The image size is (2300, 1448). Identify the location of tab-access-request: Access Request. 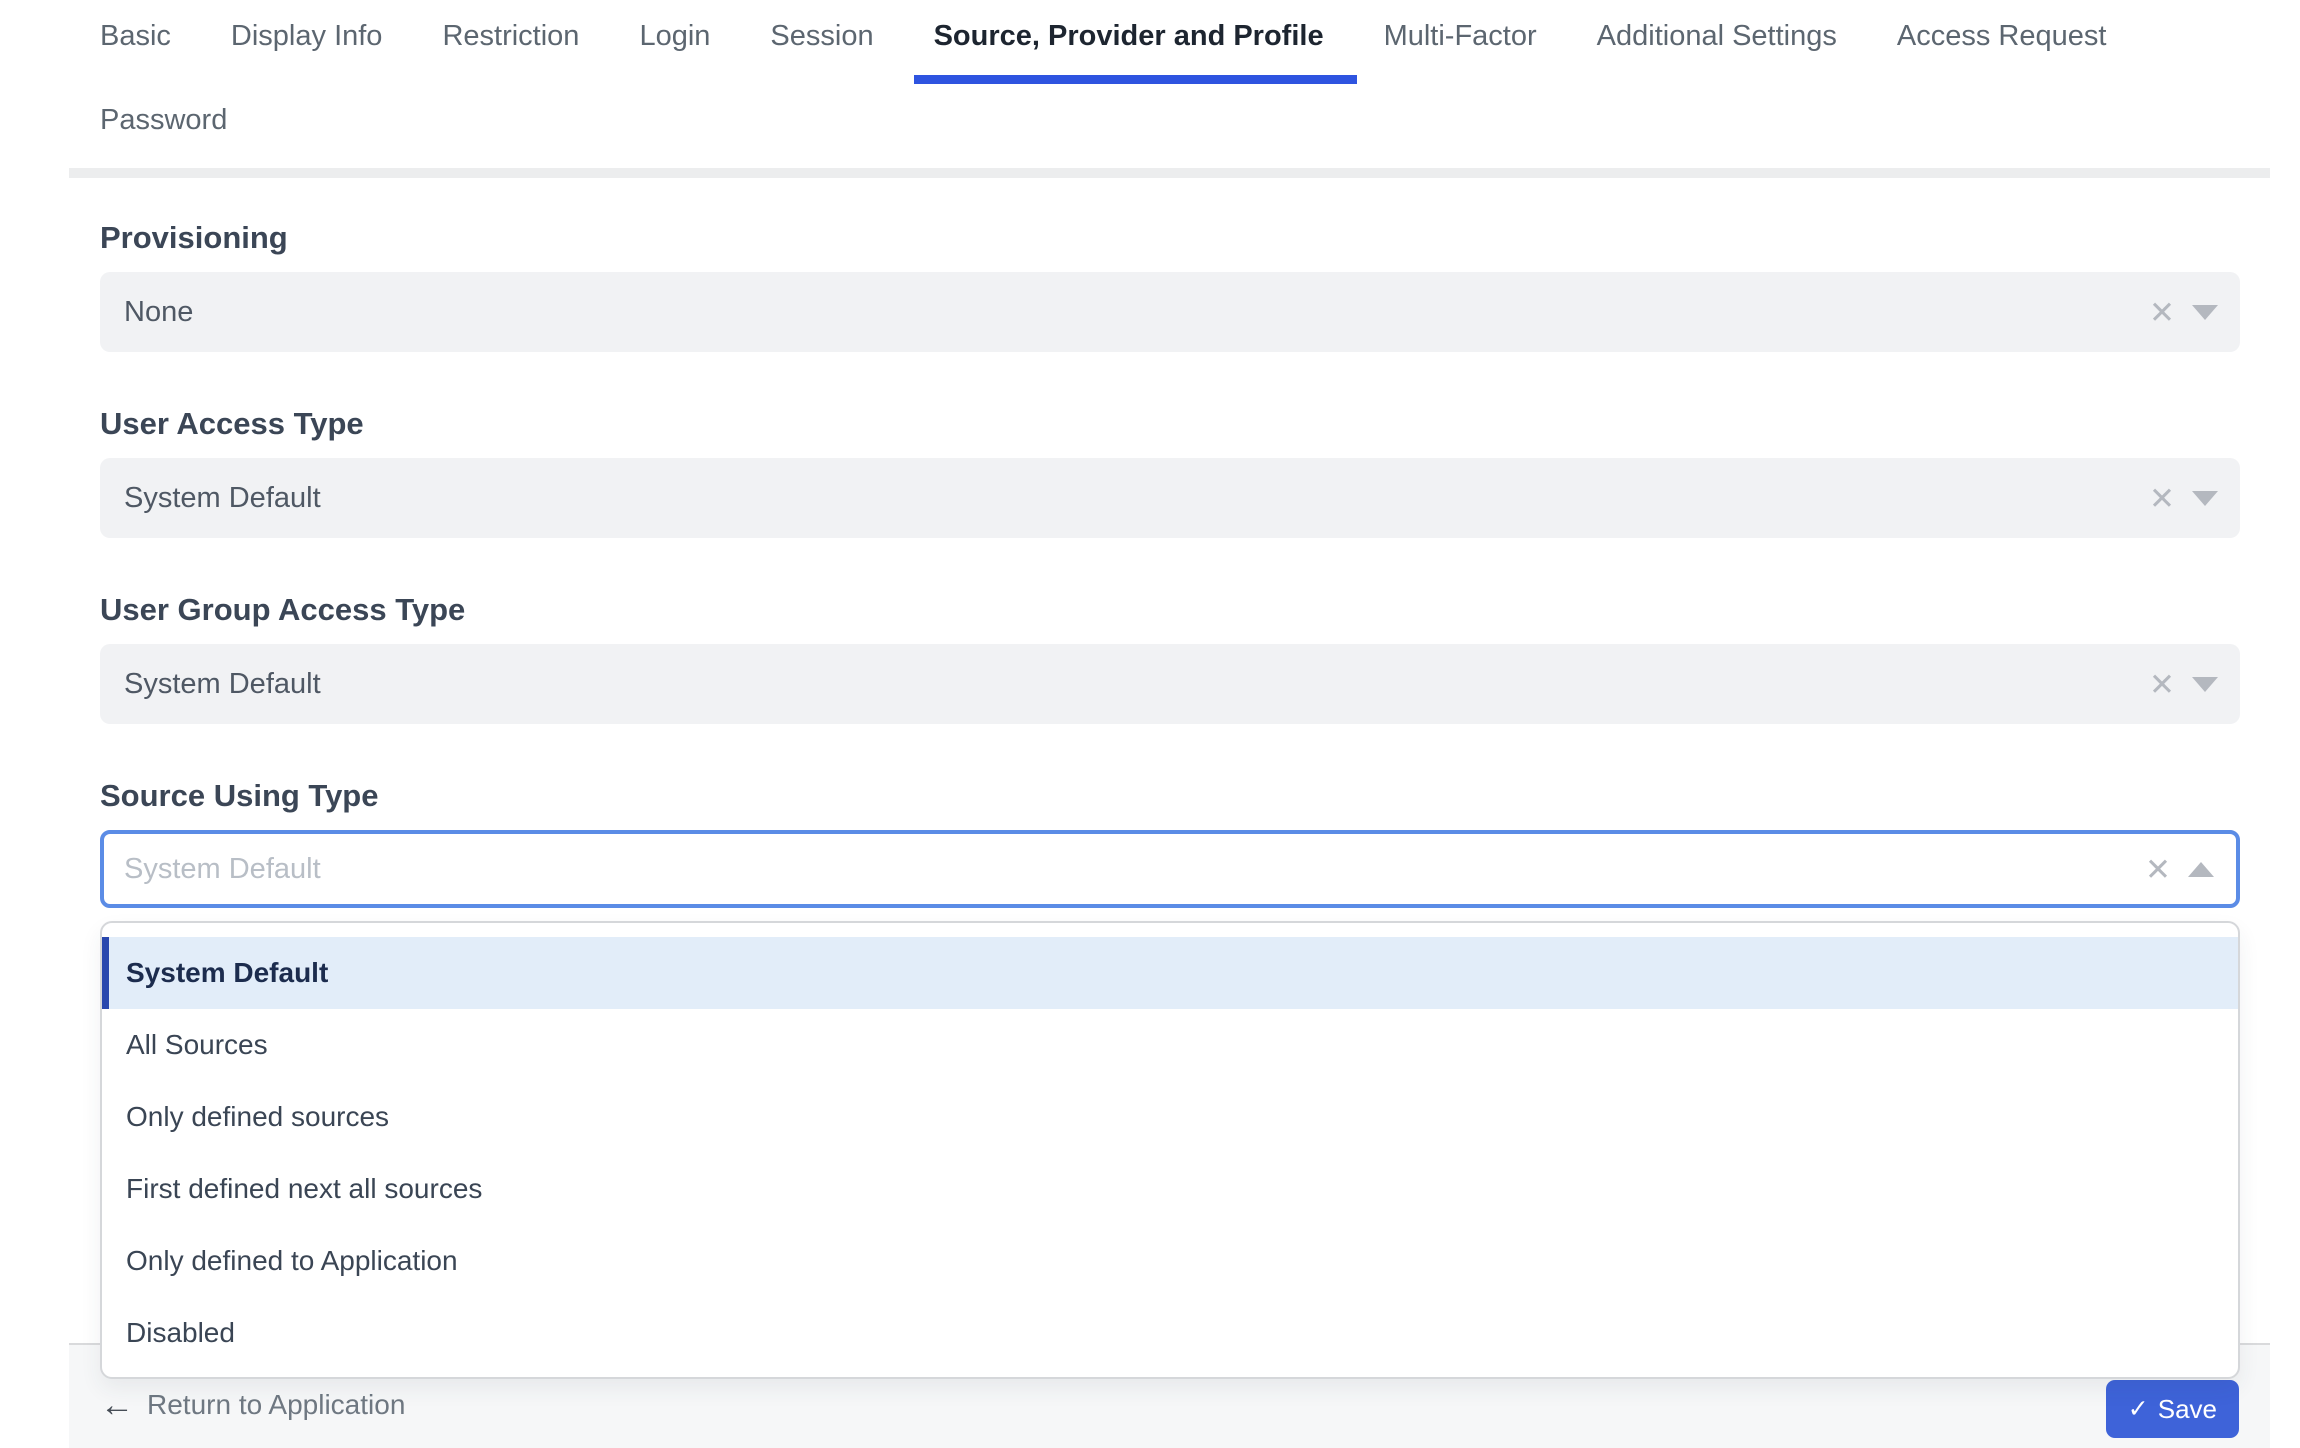
(2002, 42).